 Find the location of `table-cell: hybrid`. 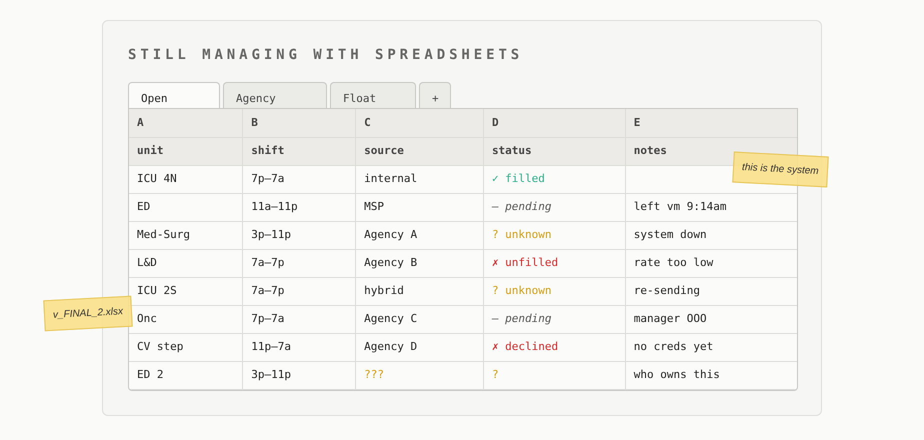

table-cell: hybrid is located at coordinates (420, 291).